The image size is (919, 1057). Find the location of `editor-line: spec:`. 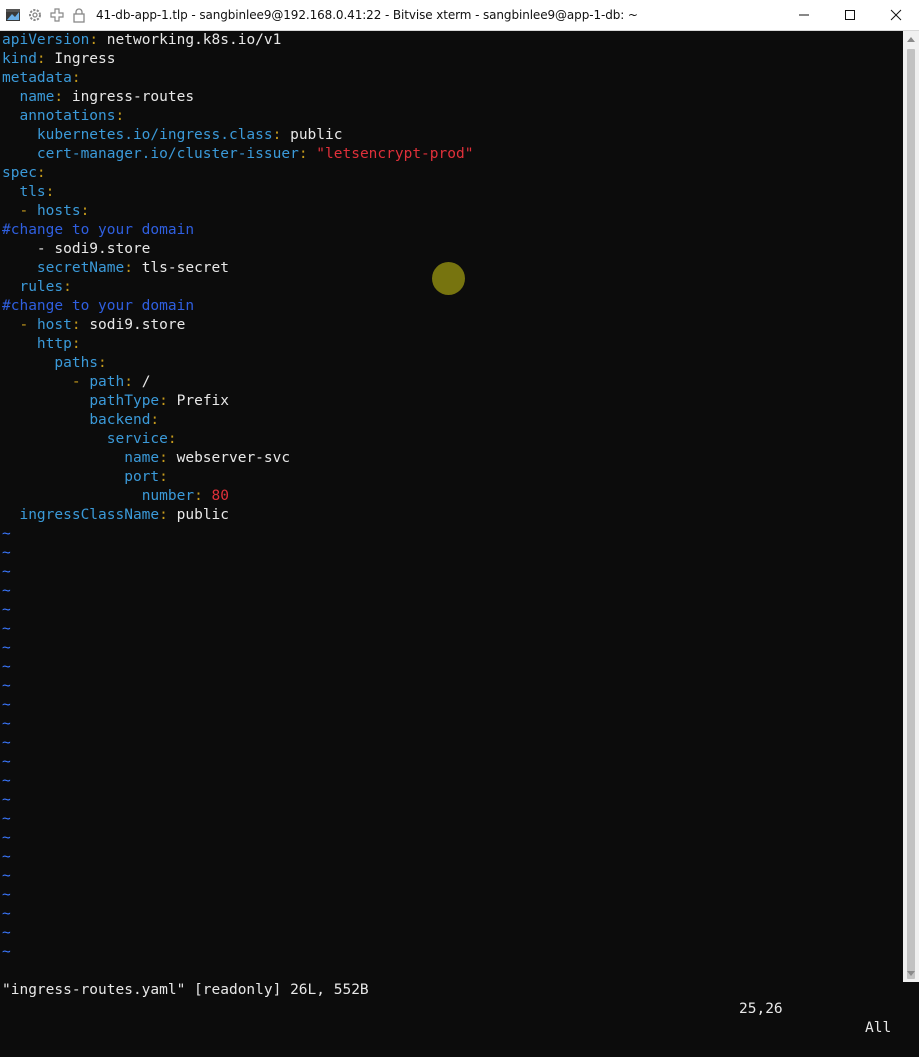

editor-line: spec: is located at coordinates (24, 173).